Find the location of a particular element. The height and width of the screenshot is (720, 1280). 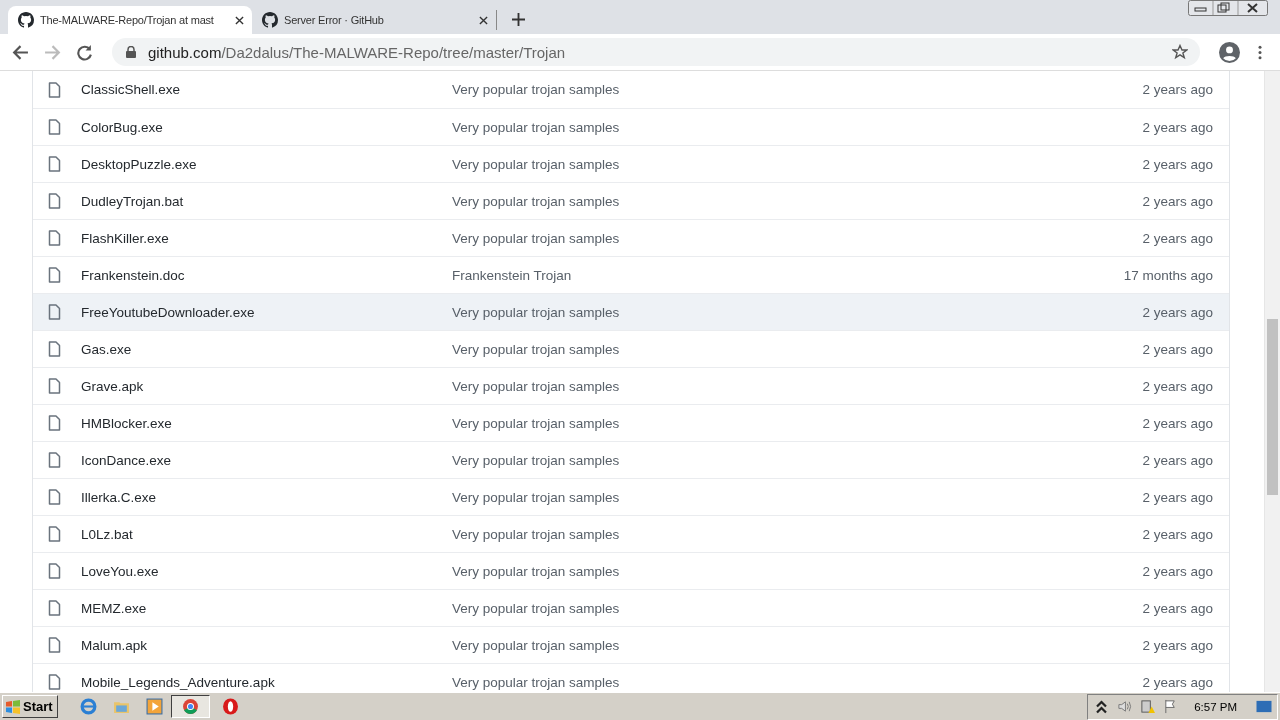

file-row: Illerka.C.exe Very popular trojan samples 2 years ago is located at coordinates (631, 496).